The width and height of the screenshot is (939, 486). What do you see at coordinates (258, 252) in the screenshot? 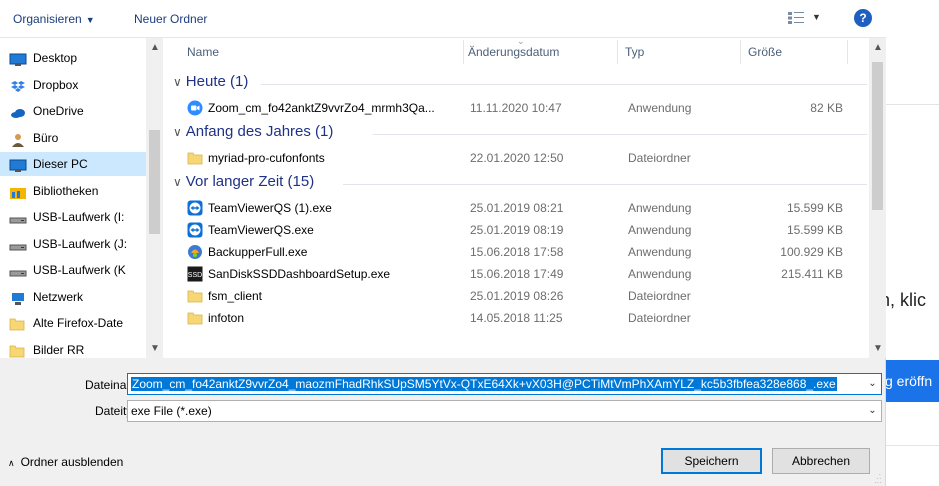
I see `file-name: BackupperFull.exe` at bounding box center [258, 252].